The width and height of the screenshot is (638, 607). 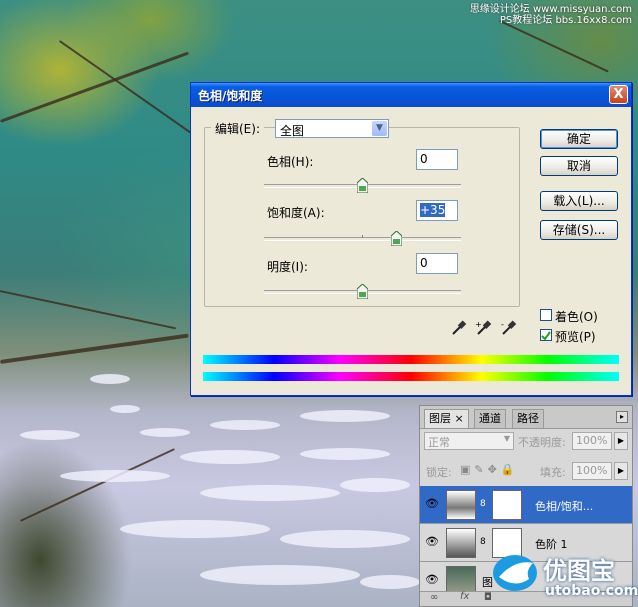 I want to click on tab-paths: 路径, so click(x=528, y=418).